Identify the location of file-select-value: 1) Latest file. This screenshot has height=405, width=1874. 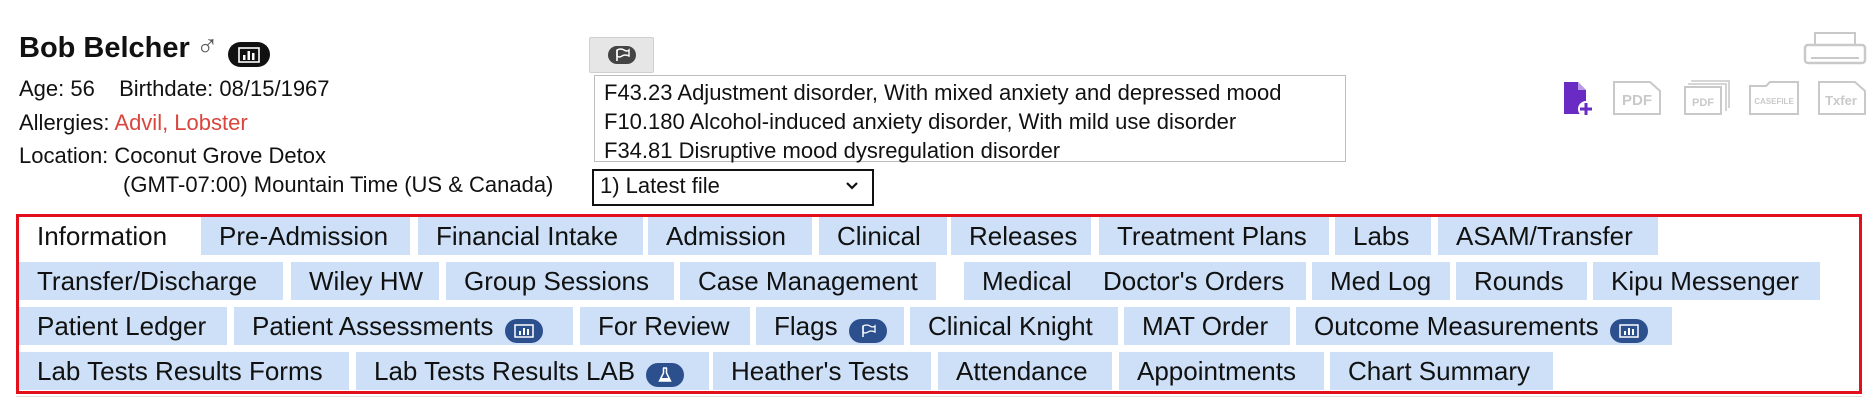
(660, 185).